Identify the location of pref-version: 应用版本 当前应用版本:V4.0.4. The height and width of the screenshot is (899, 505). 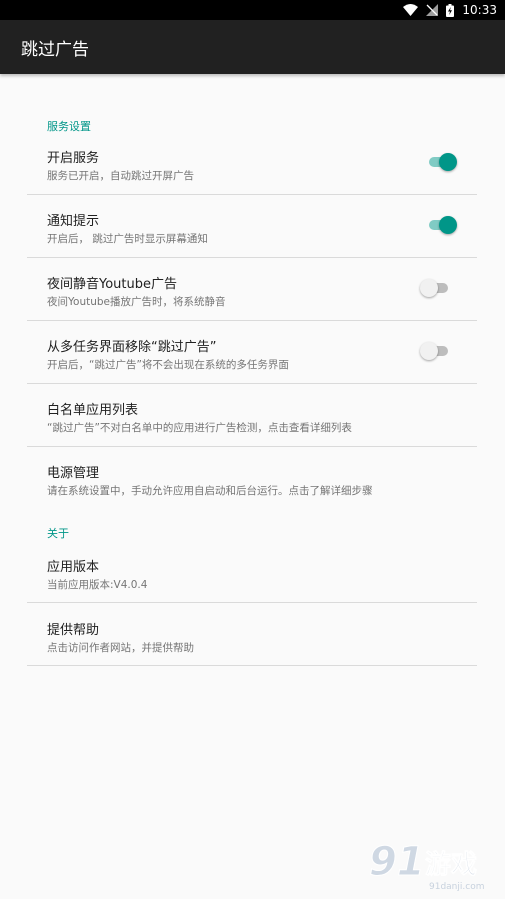
(252, 579).